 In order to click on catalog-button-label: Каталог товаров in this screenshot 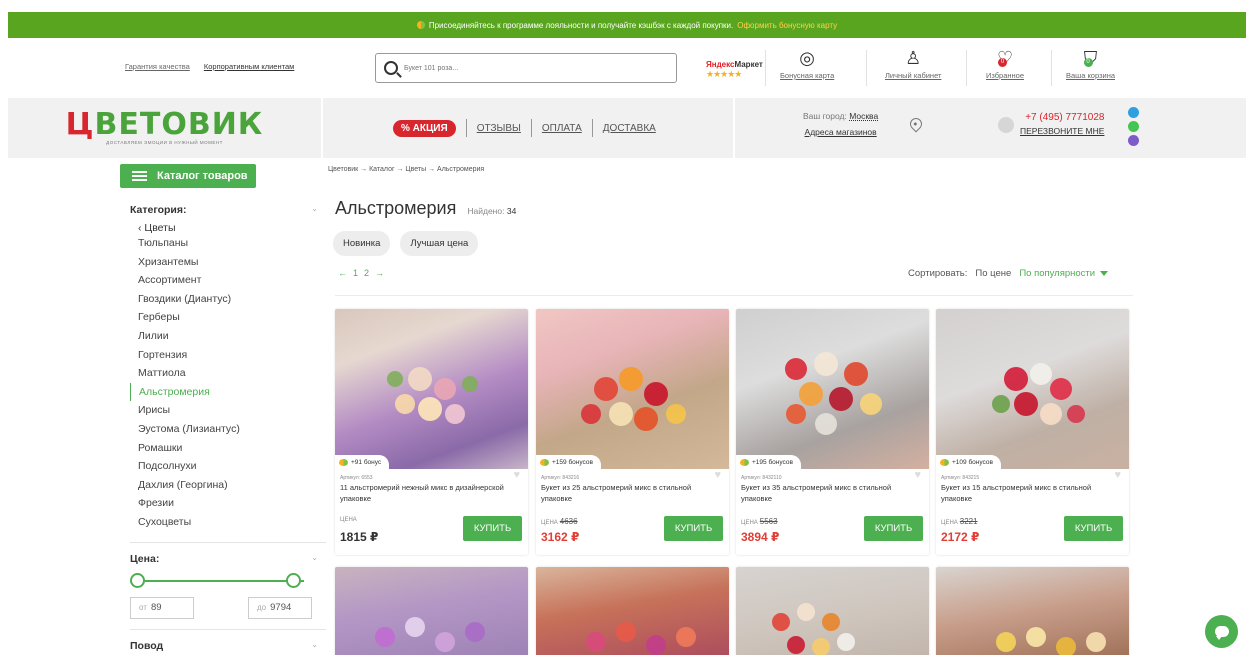, I will do `click(202, 176)`.